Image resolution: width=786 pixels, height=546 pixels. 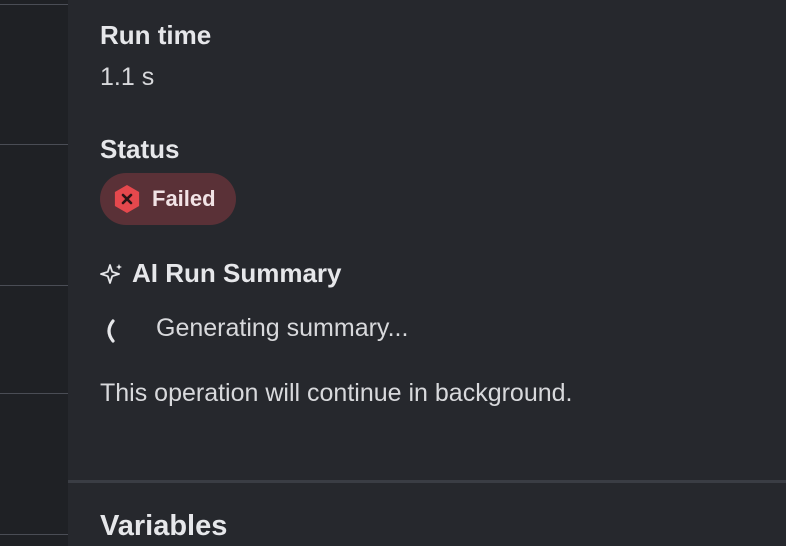 I want to click on run-time-value: 1.1 s, so click(x=127, y=77).